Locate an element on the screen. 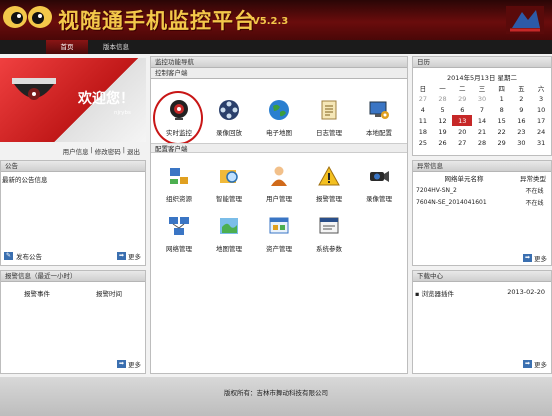 This screenshot has width=552, height=416. notice-latest: 最新的公告信息 is located at coordinates (73, 179).